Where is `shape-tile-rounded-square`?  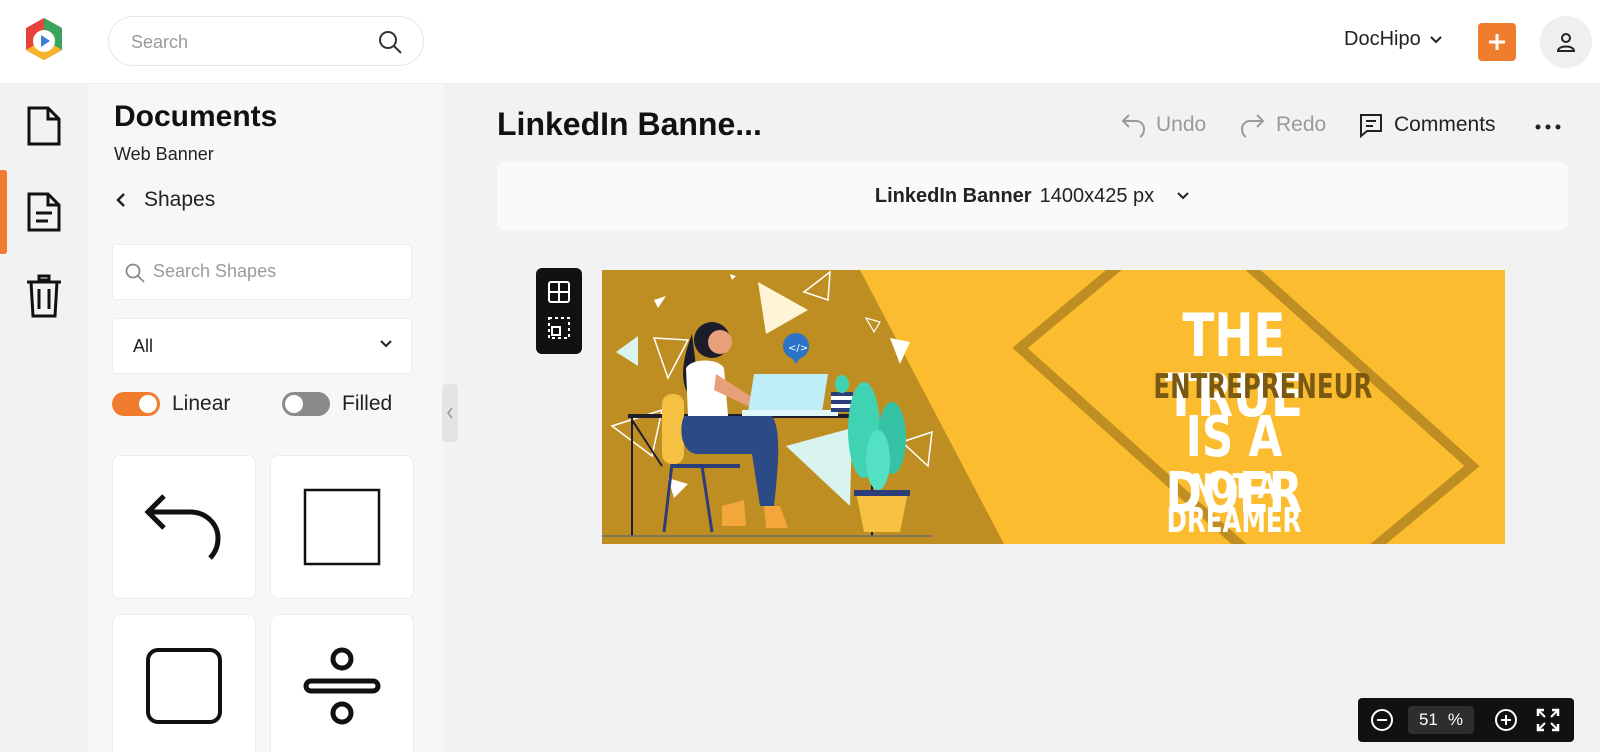
shape-tile-rounded-square is located at coordinates (184, 683).